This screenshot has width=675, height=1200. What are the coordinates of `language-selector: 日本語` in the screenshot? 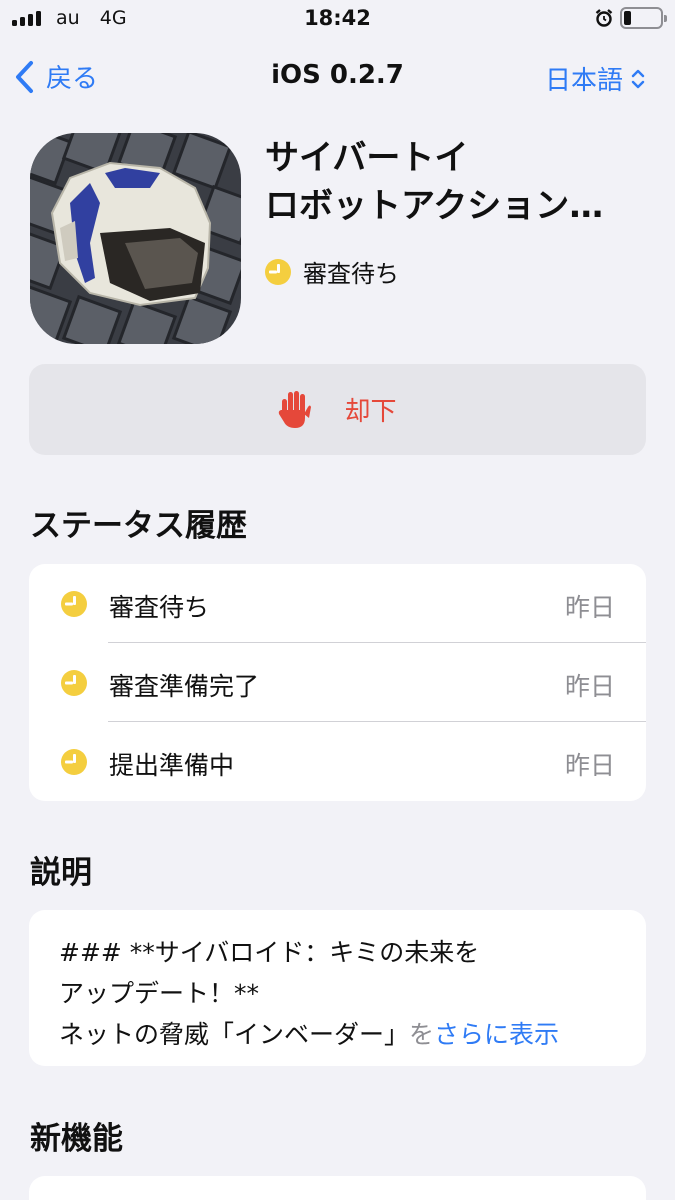 It's located at (595, 78).